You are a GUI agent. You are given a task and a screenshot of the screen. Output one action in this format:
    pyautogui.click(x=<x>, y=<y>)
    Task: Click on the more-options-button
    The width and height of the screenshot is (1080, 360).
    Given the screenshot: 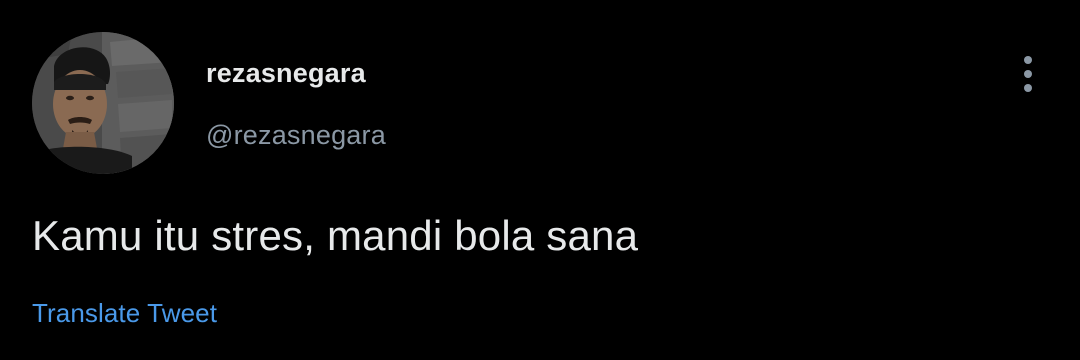 What is the action you would take?
    pyautogui.click(x=1028, y=74)
    